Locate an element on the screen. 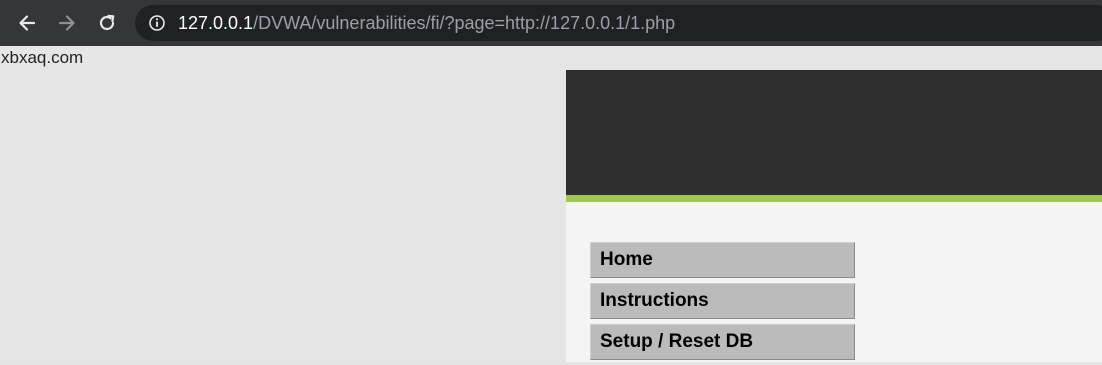 This screenshot has width=1102, height=365. menu-item-home: Home is located at coordinates (722, 260).